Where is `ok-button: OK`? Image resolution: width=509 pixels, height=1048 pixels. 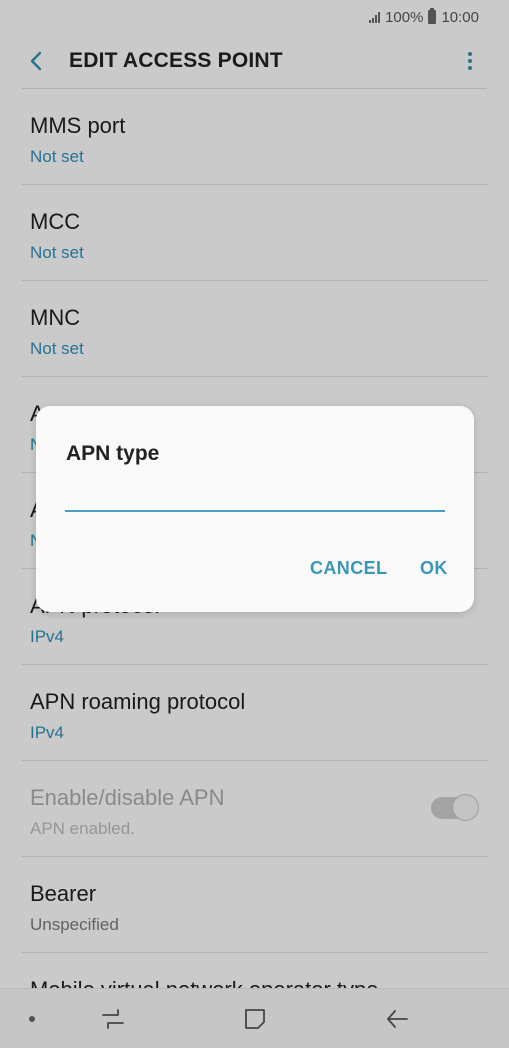
ok-button: OK is located at coordinates (434, 568).